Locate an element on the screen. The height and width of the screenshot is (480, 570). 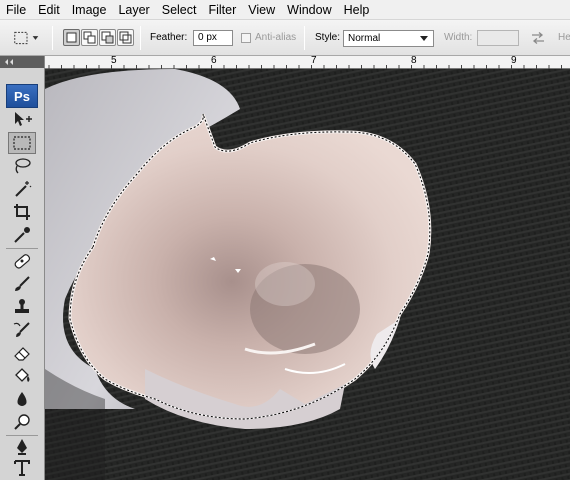
collapse-icon is located at coordinates (11, 62).